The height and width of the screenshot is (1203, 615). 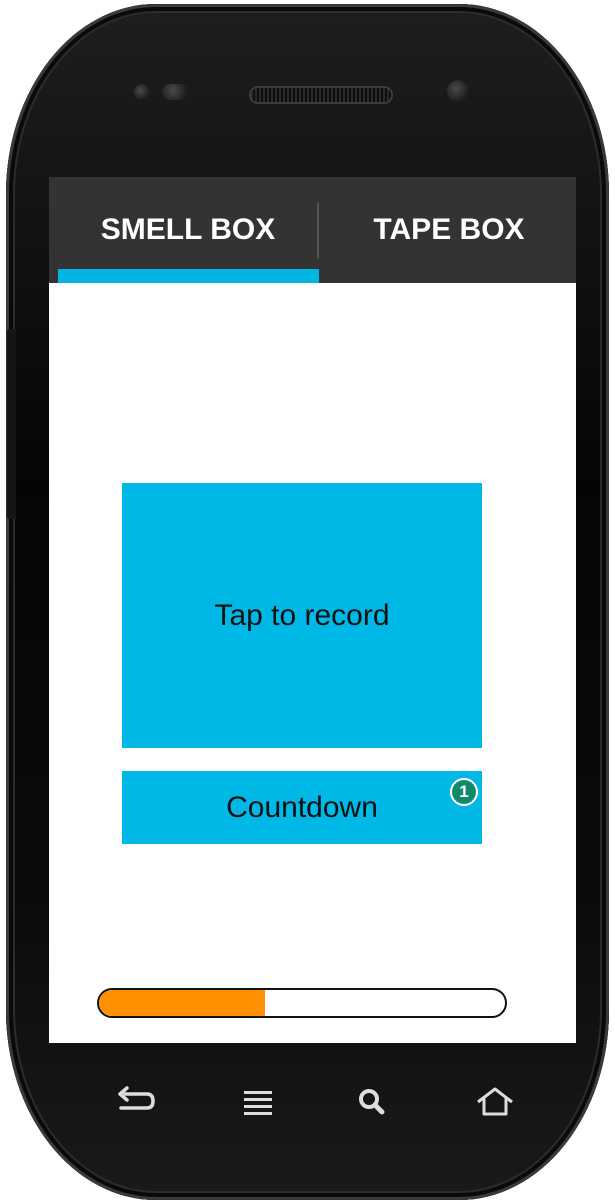 What do you see at coordinates (182, 1003) in the screenshot?
I see `progress-fill` at bounding box center [182, 1003].